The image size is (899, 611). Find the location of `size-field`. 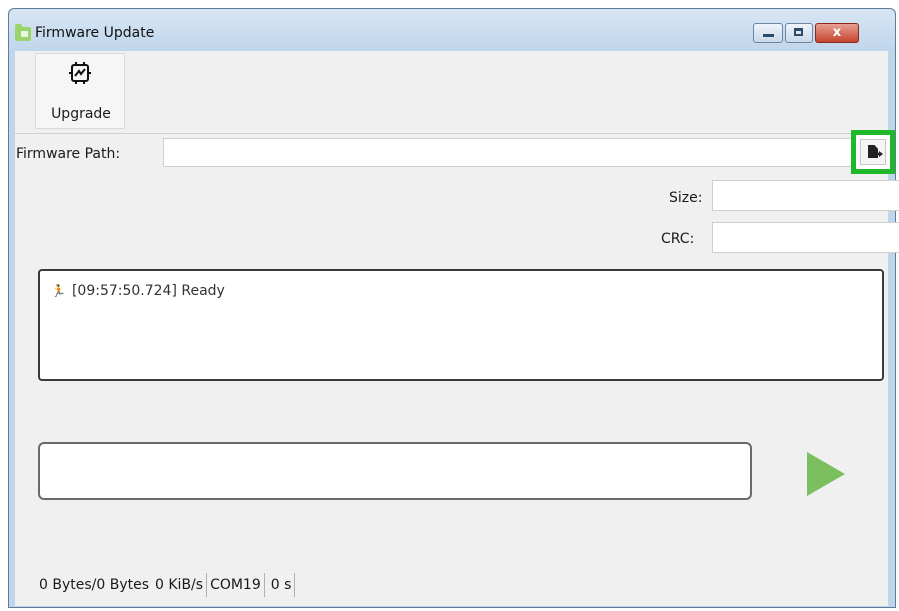

size-field is located at coordinates (805, 195).